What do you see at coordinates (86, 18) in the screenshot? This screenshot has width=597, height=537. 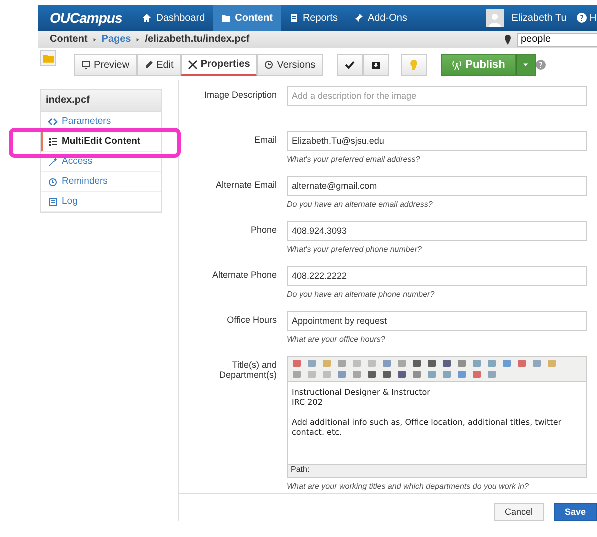 I see `logo: OUCampus` at bounding box center [86, 18].